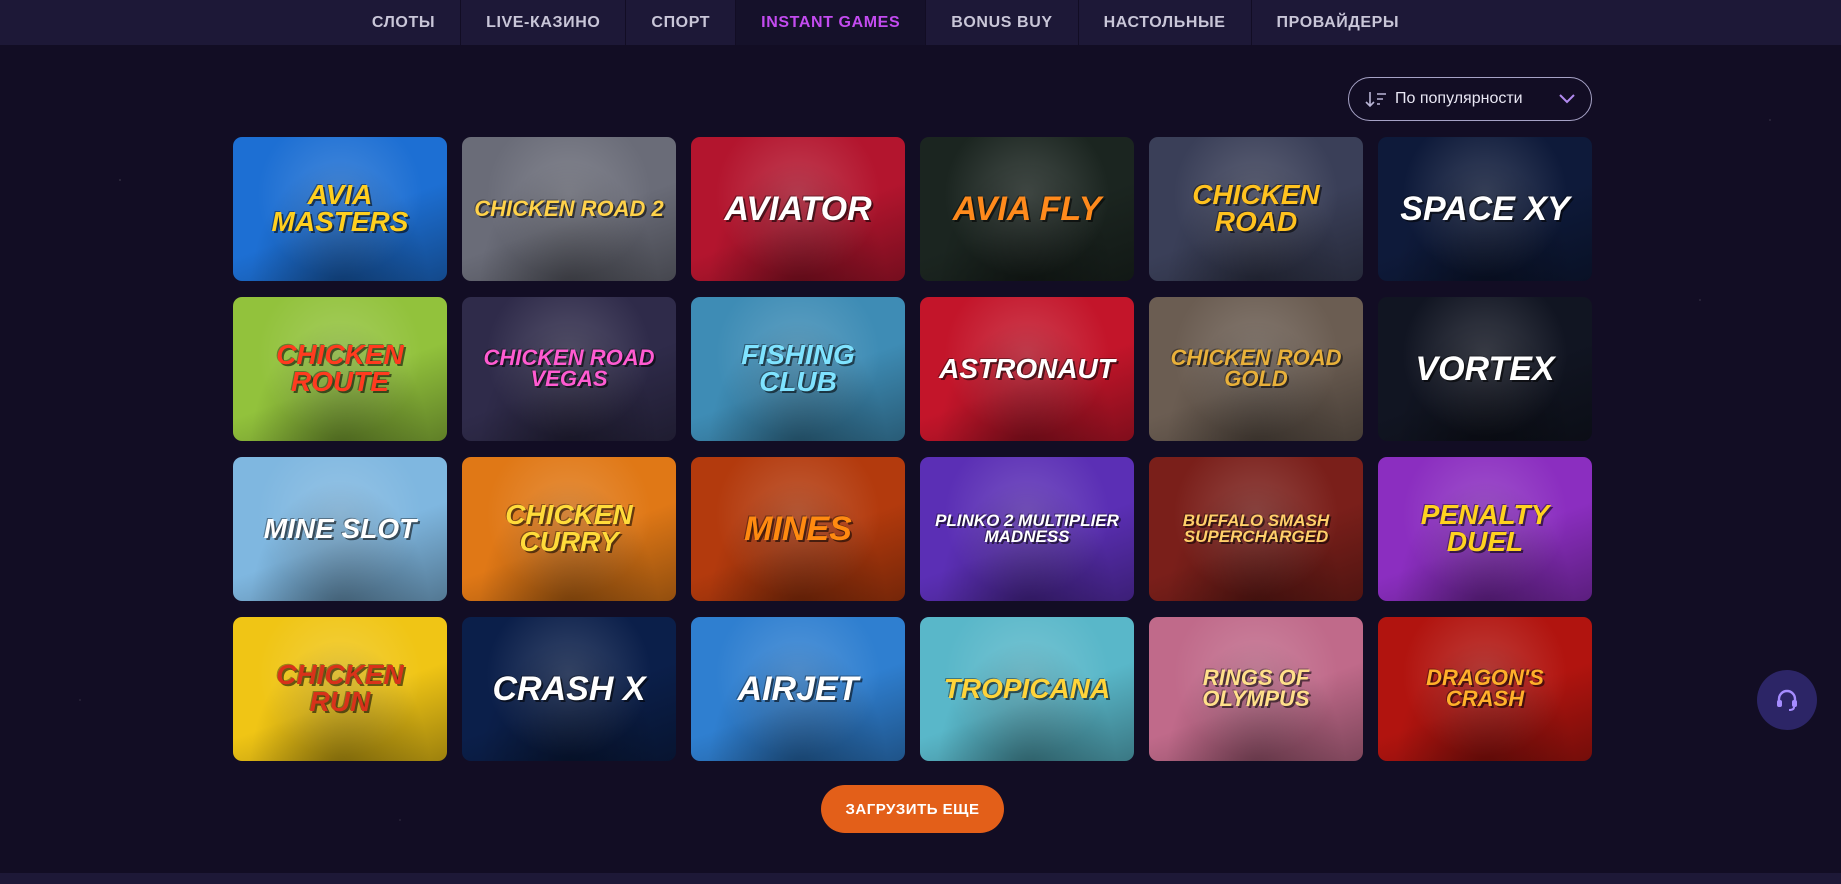 The image size is (1841, 884). I want to click on game-title: AVIA FLY, so click(1027, 208).